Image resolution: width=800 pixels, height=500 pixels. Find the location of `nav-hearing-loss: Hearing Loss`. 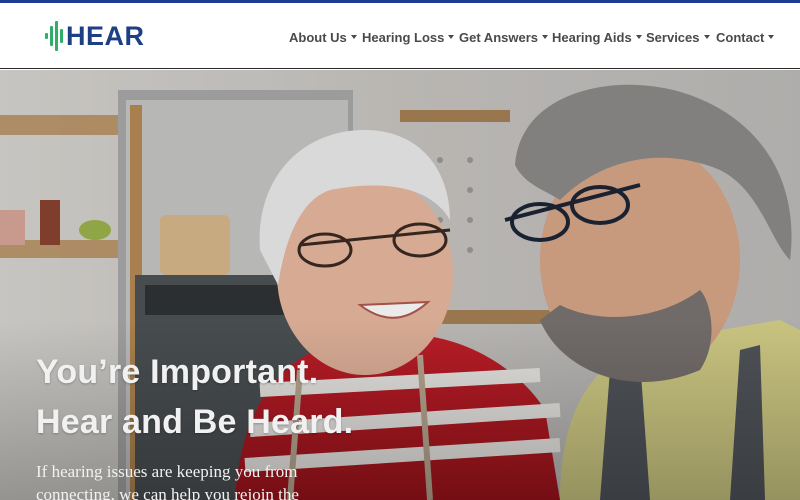

nav-hearing-loss: Hearing Loss is located at coordinates (408, 37).